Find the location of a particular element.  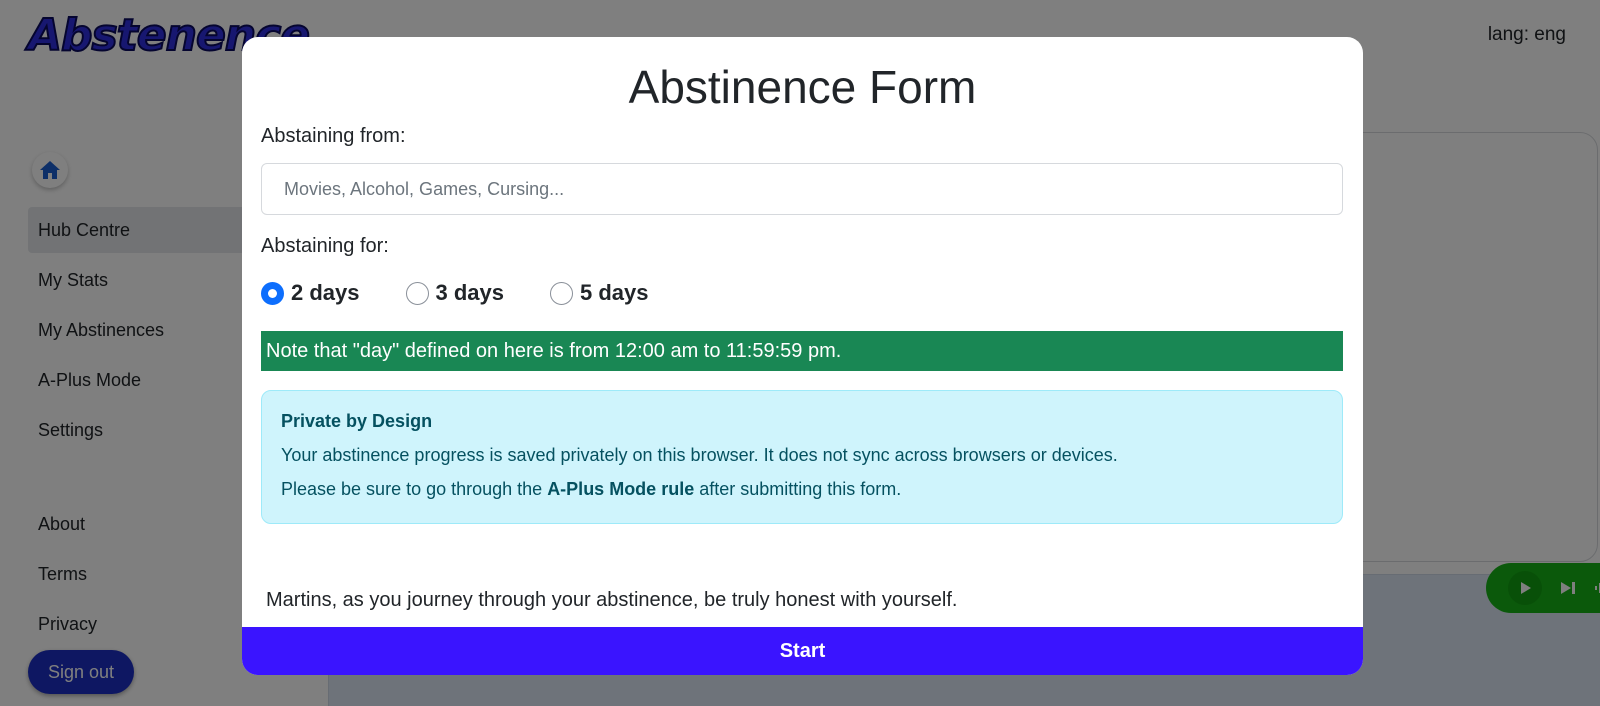

radio-label-3-days: 3 days is located at coordinates (470, 293).